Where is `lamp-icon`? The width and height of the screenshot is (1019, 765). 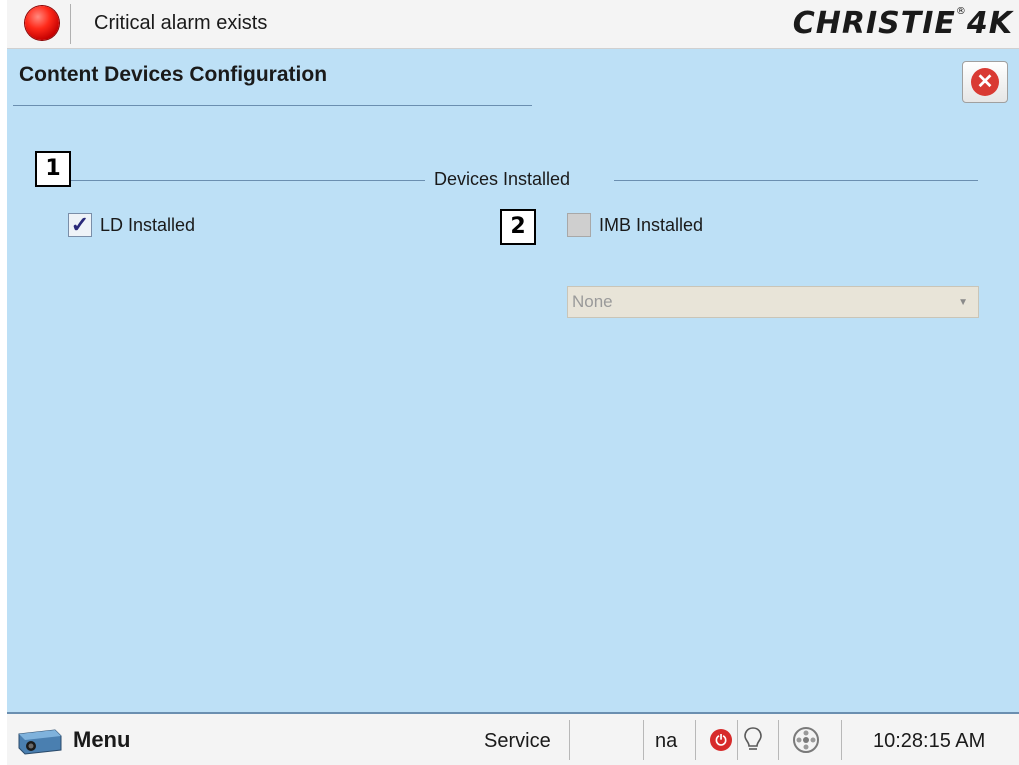 lamp-icon is located at coordinates (753, 740).